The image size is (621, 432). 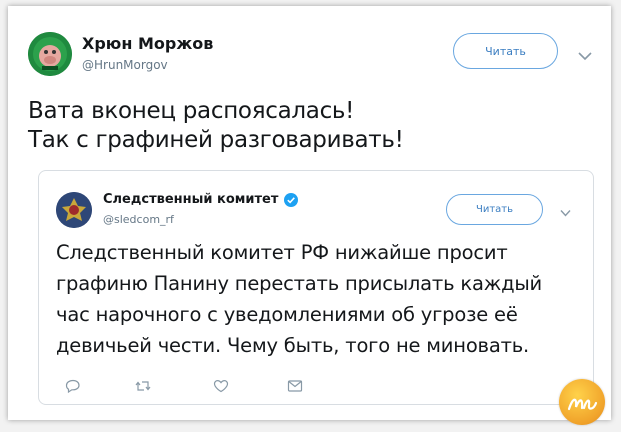 I want to click on author-avatar, so click(x=50, y=54).